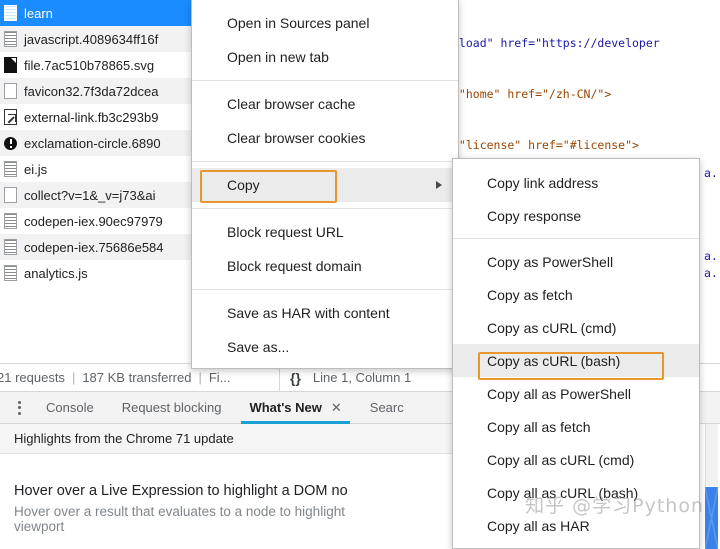 This screenshot has height=549, width=720. What do you see at coordinates (32, 377) in the screenshot?
I see `request-count: 21 requests` at bounding box center [32, 377].